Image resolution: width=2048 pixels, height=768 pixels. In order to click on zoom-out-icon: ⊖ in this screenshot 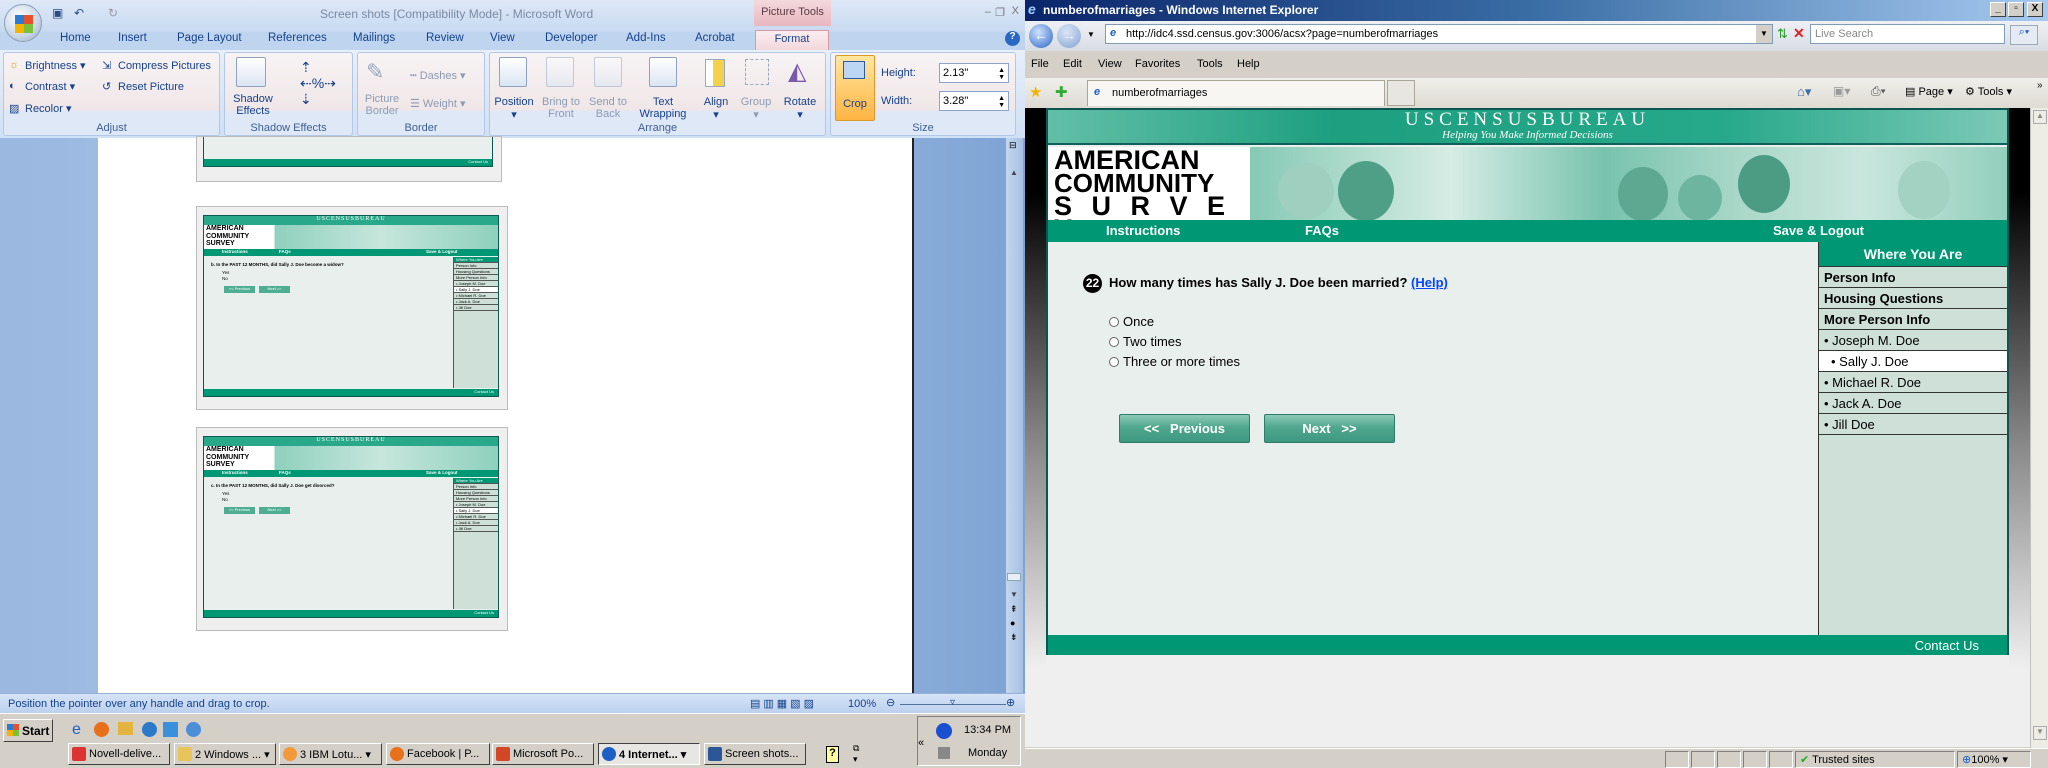, I will do `click(890, 702)`.